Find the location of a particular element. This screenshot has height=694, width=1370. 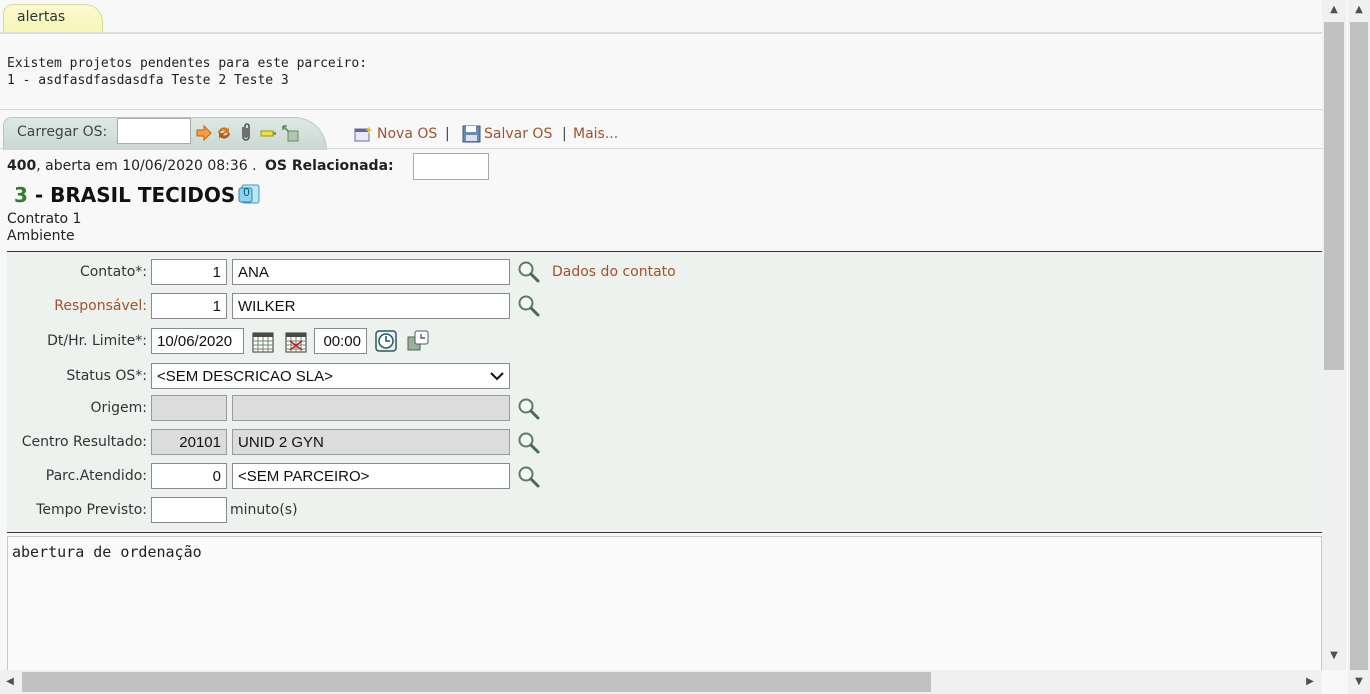

status-label: Status OS*: is located at coordinates (106, 376).